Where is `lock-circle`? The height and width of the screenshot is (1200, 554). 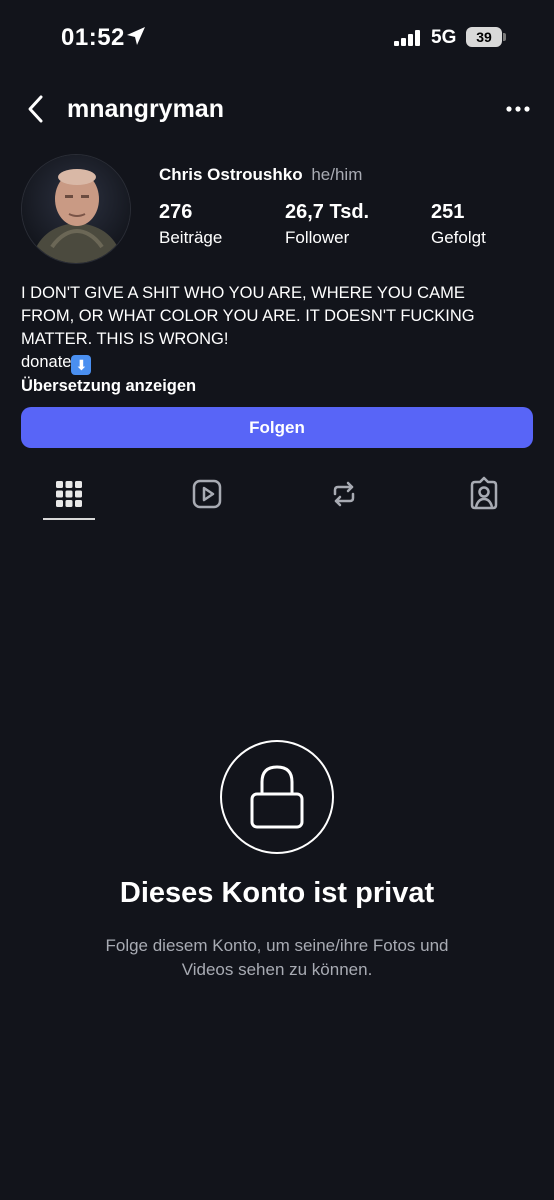 lock-circle is located at coordinates (277, 797).